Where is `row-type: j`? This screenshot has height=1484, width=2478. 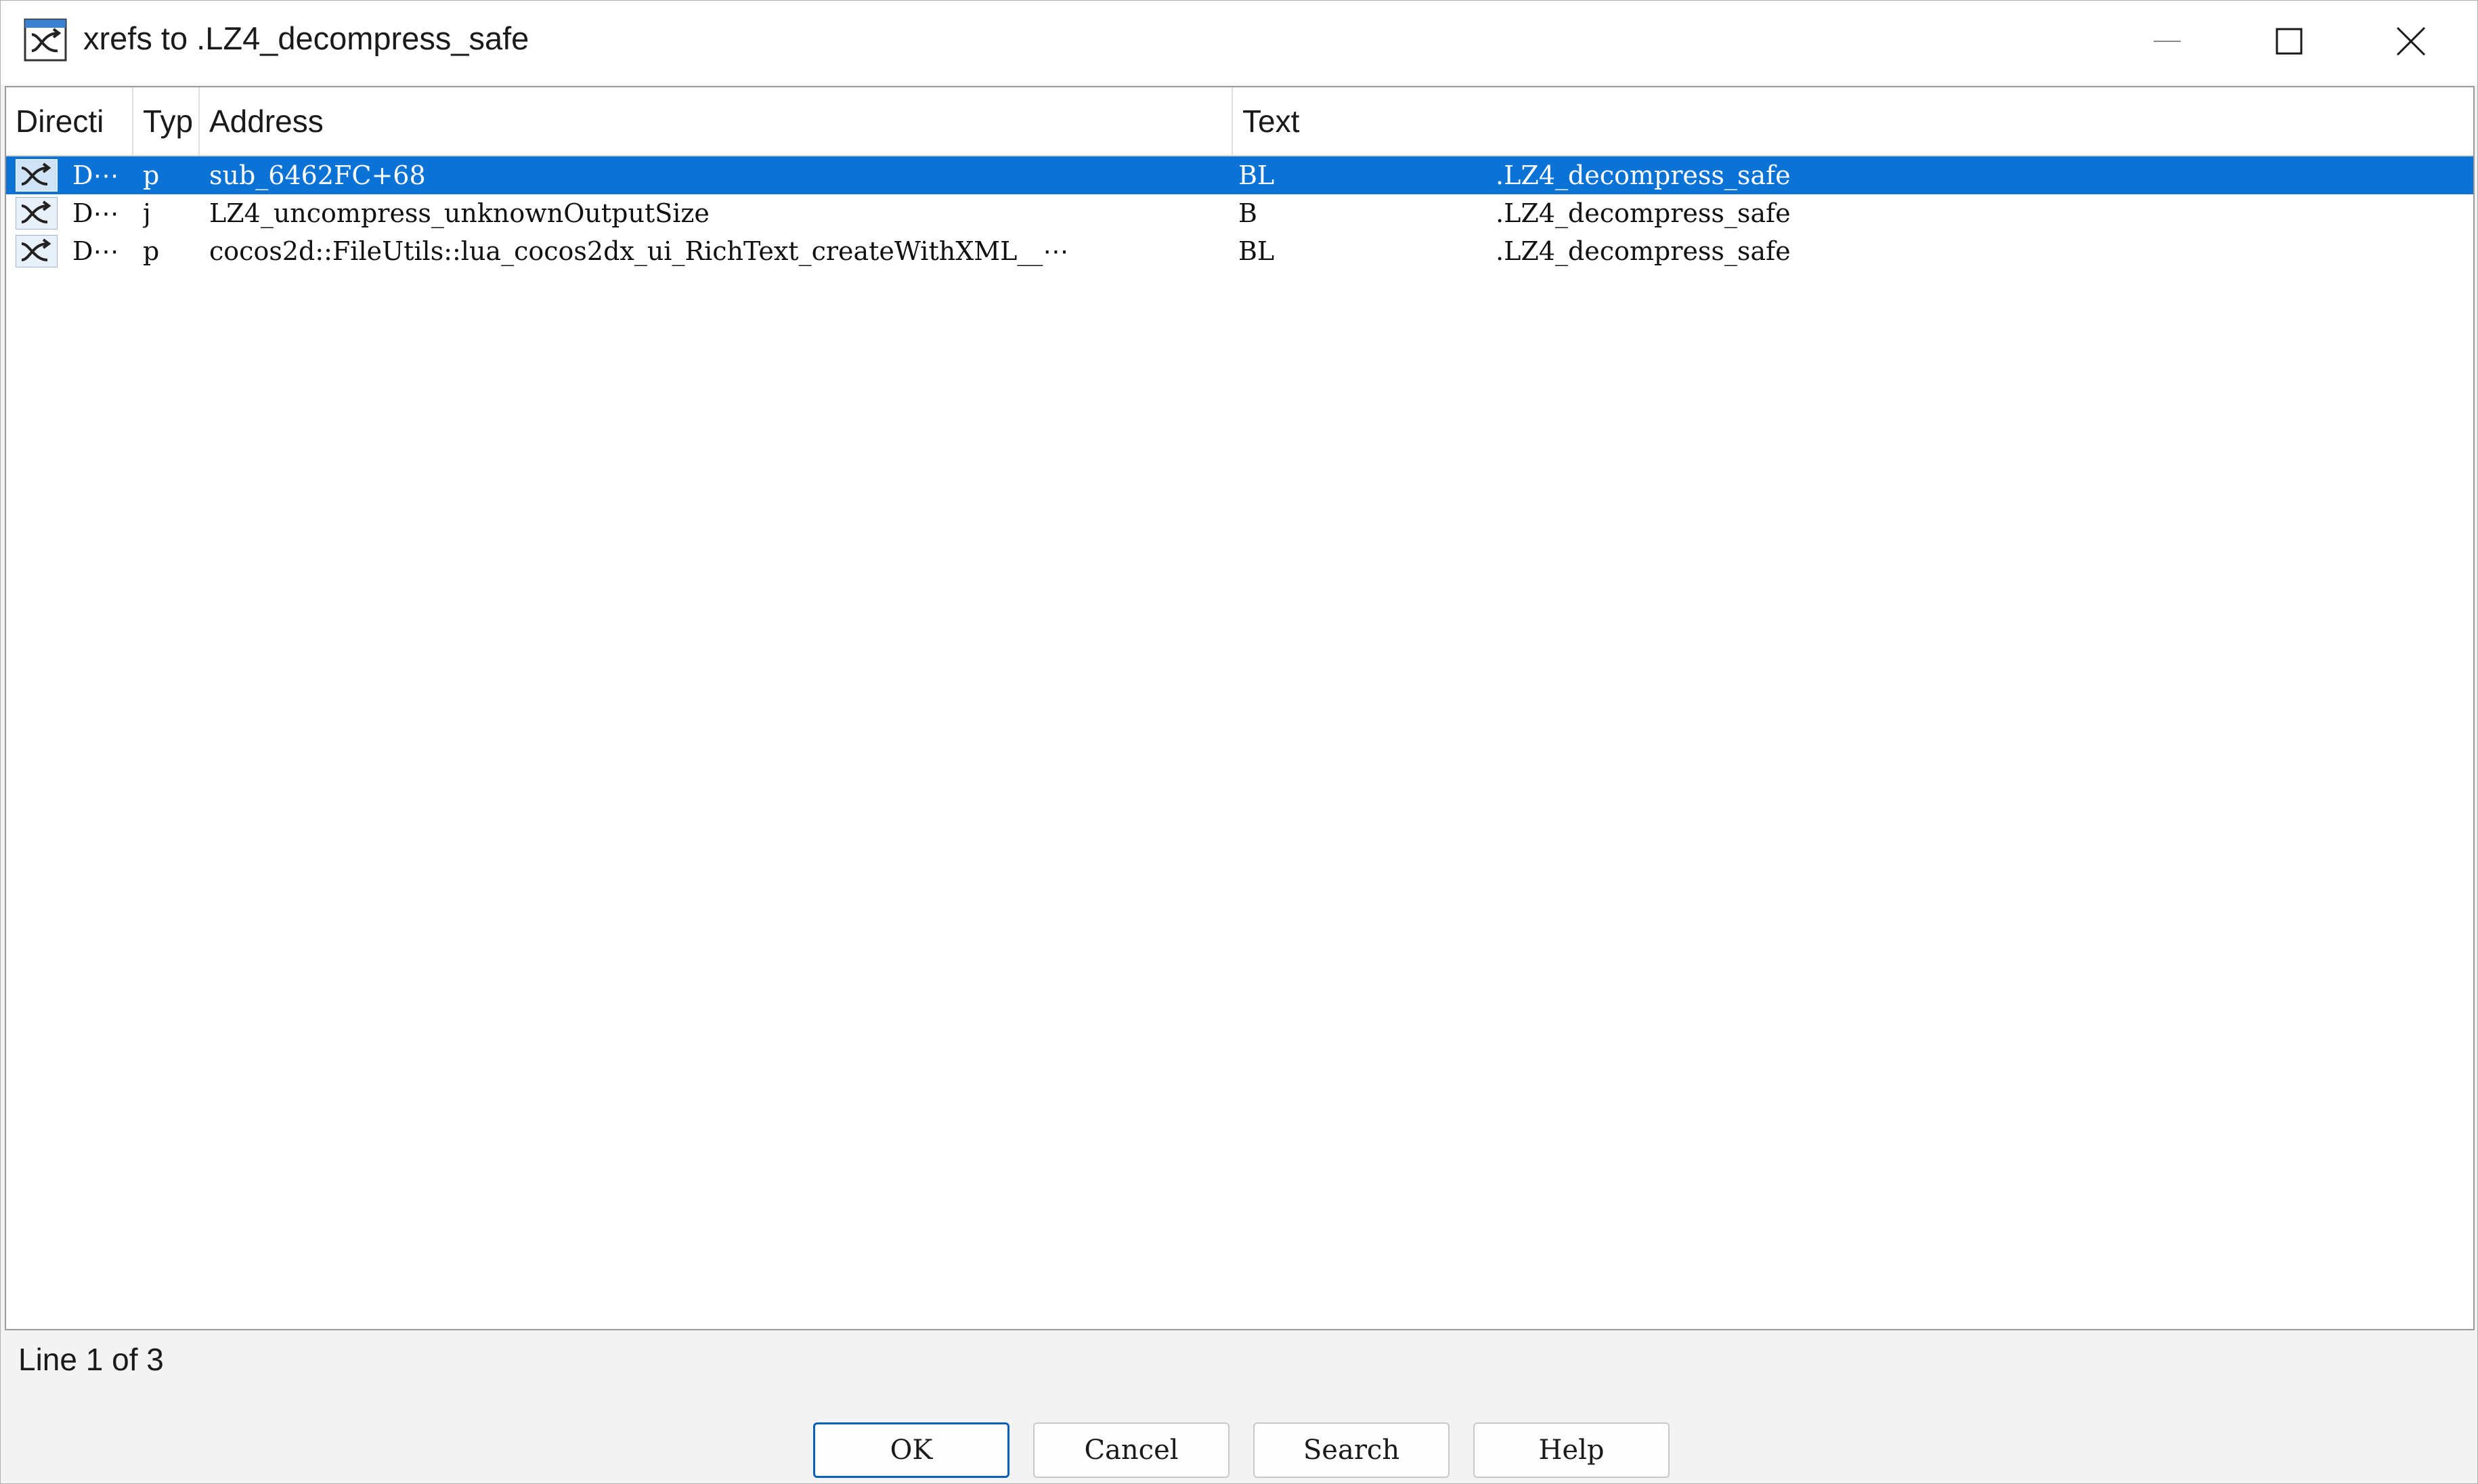 row-type: j is located at coordinates (147, 213).